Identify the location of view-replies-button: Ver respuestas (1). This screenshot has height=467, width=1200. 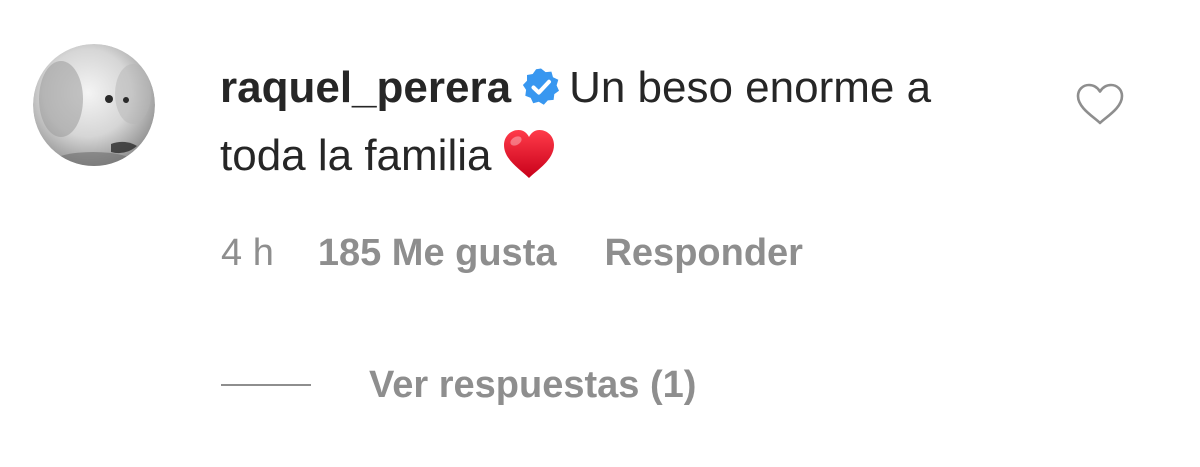
(458, 385).